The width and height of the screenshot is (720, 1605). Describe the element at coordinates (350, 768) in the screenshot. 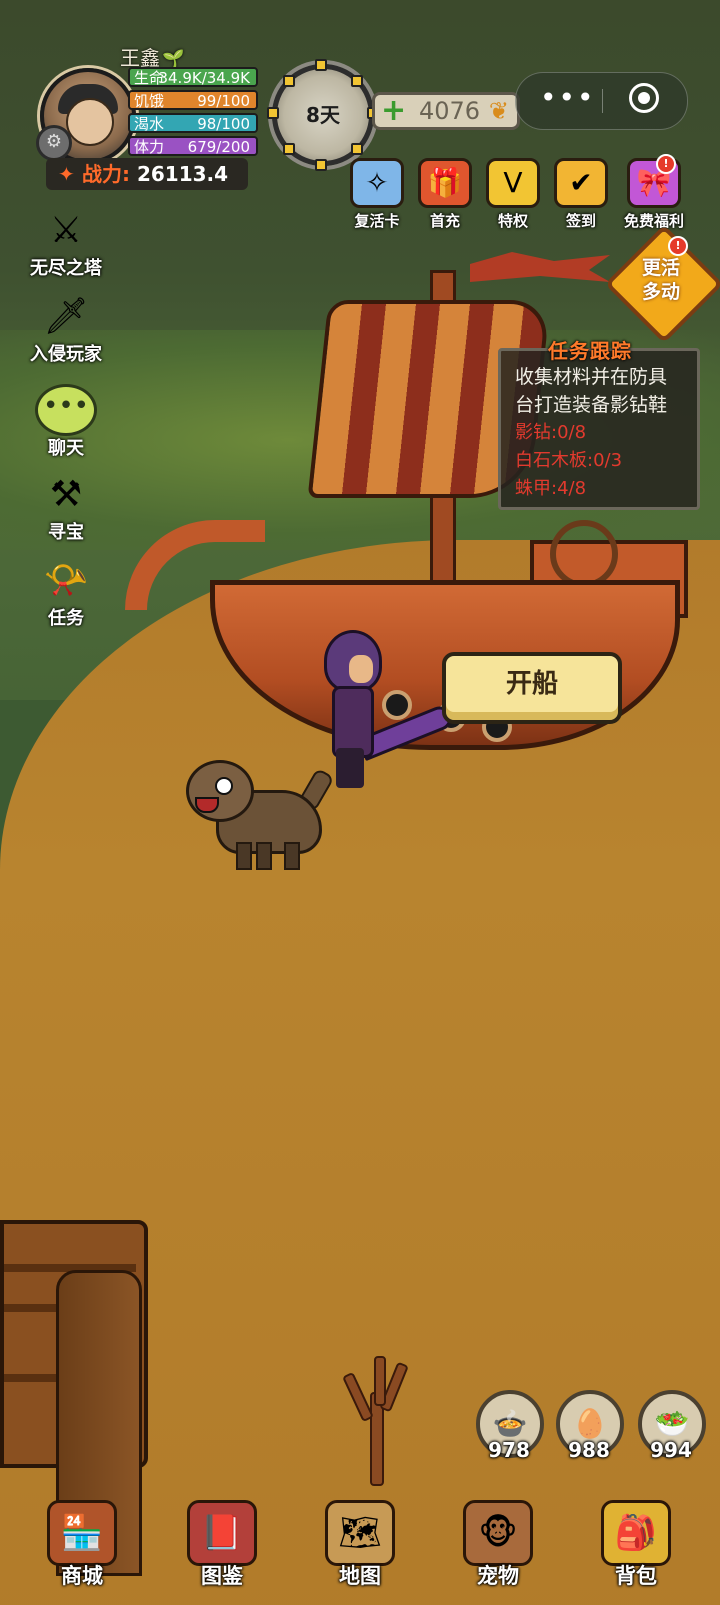

I see `hero-legs` at that location.